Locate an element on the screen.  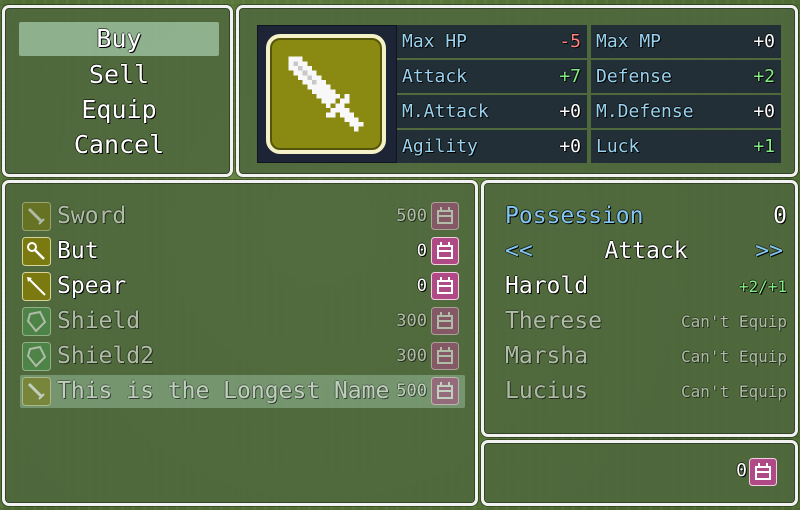
stat-label: Luck is located at coordinates (618, 146).